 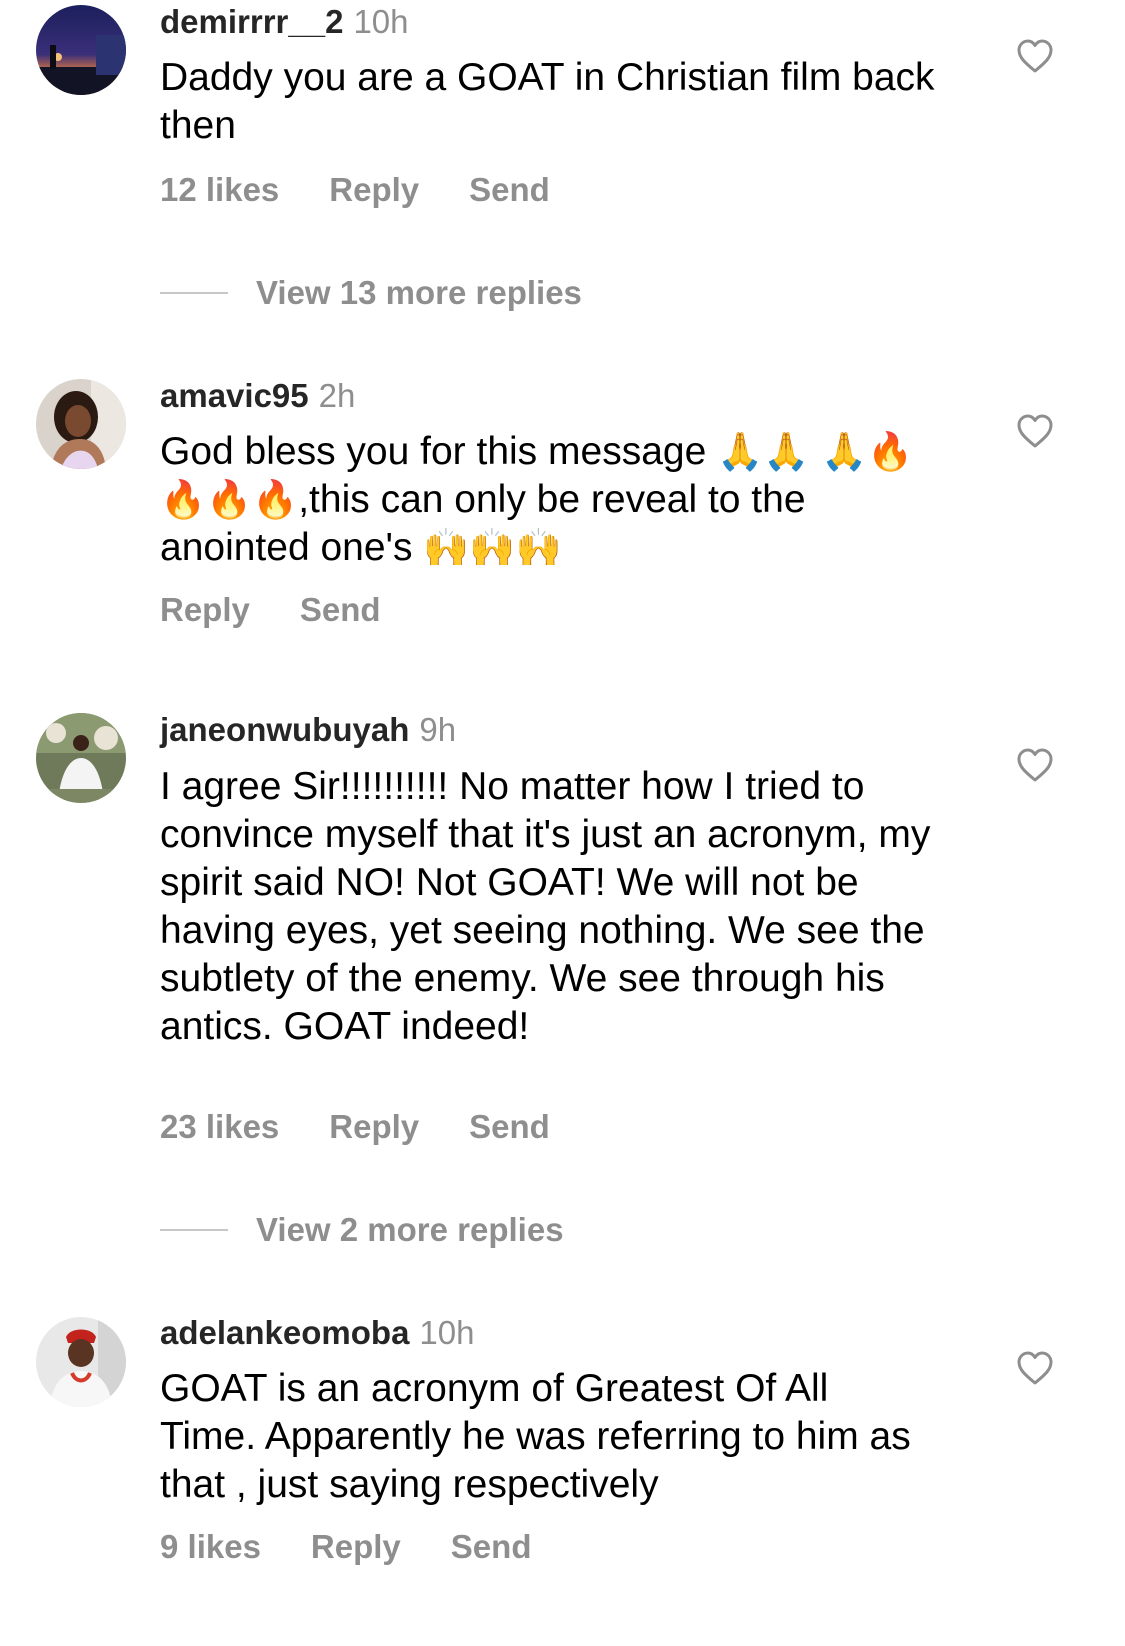 I want to click on view-more-label: View 13 more replies, so click(x=419, y=292).